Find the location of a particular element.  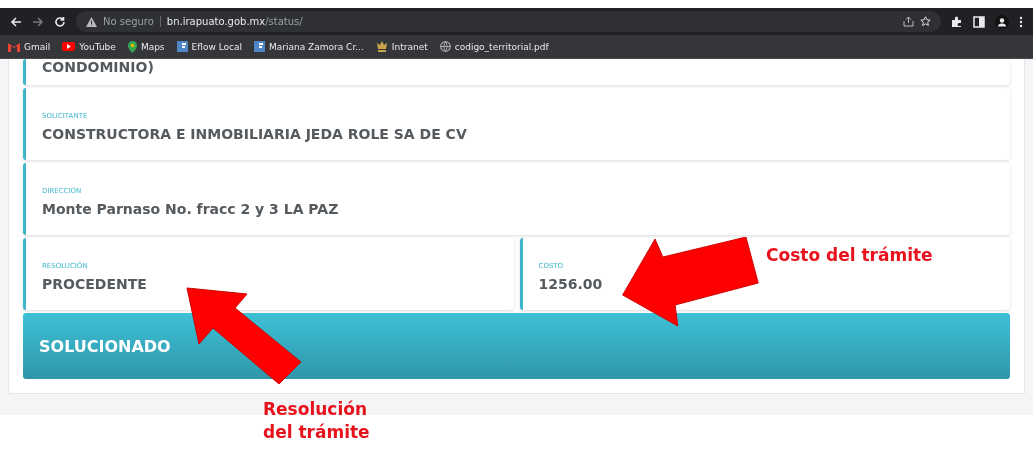

mail-icon is located at coordinates (14, 46).